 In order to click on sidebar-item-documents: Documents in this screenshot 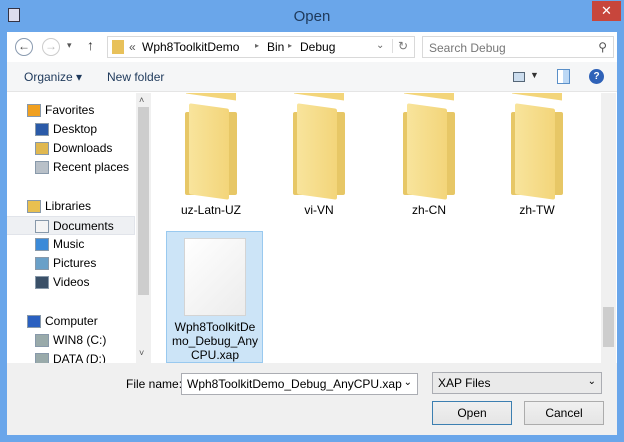, I will do `click(71, 225)`.